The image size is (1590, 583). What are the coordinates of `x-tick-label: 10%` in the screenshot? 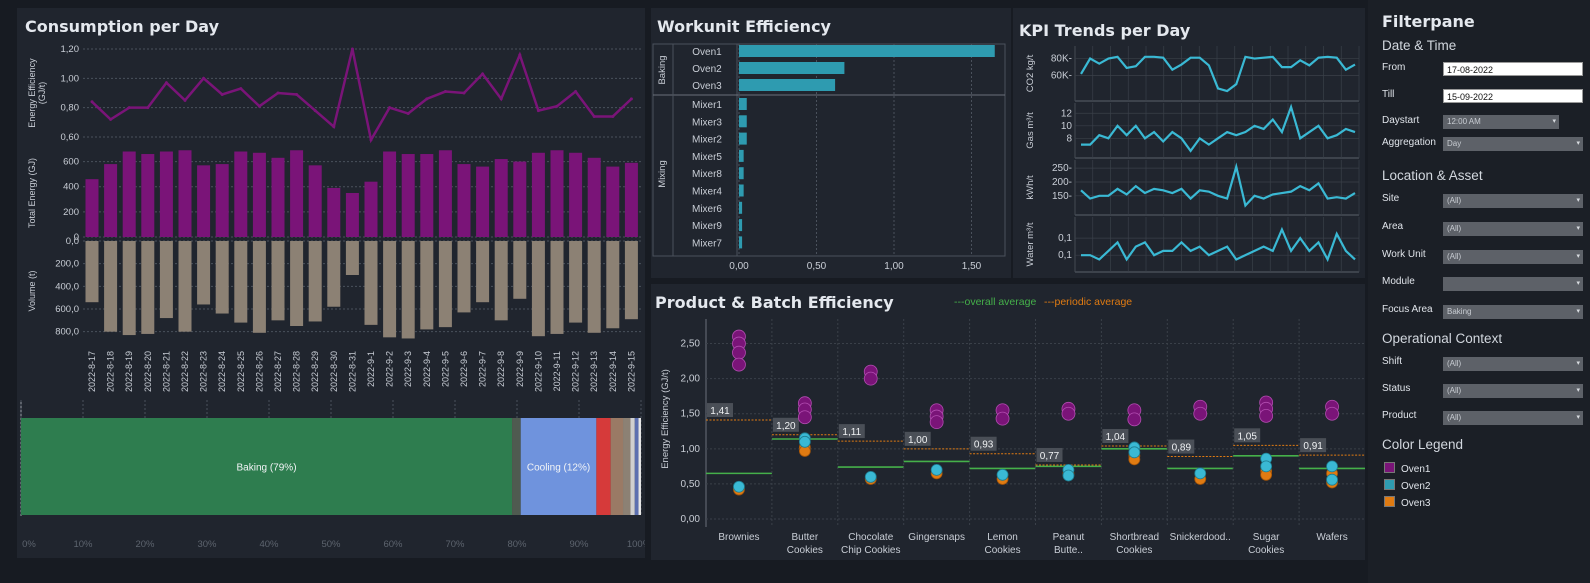 It's located at (83, 544).